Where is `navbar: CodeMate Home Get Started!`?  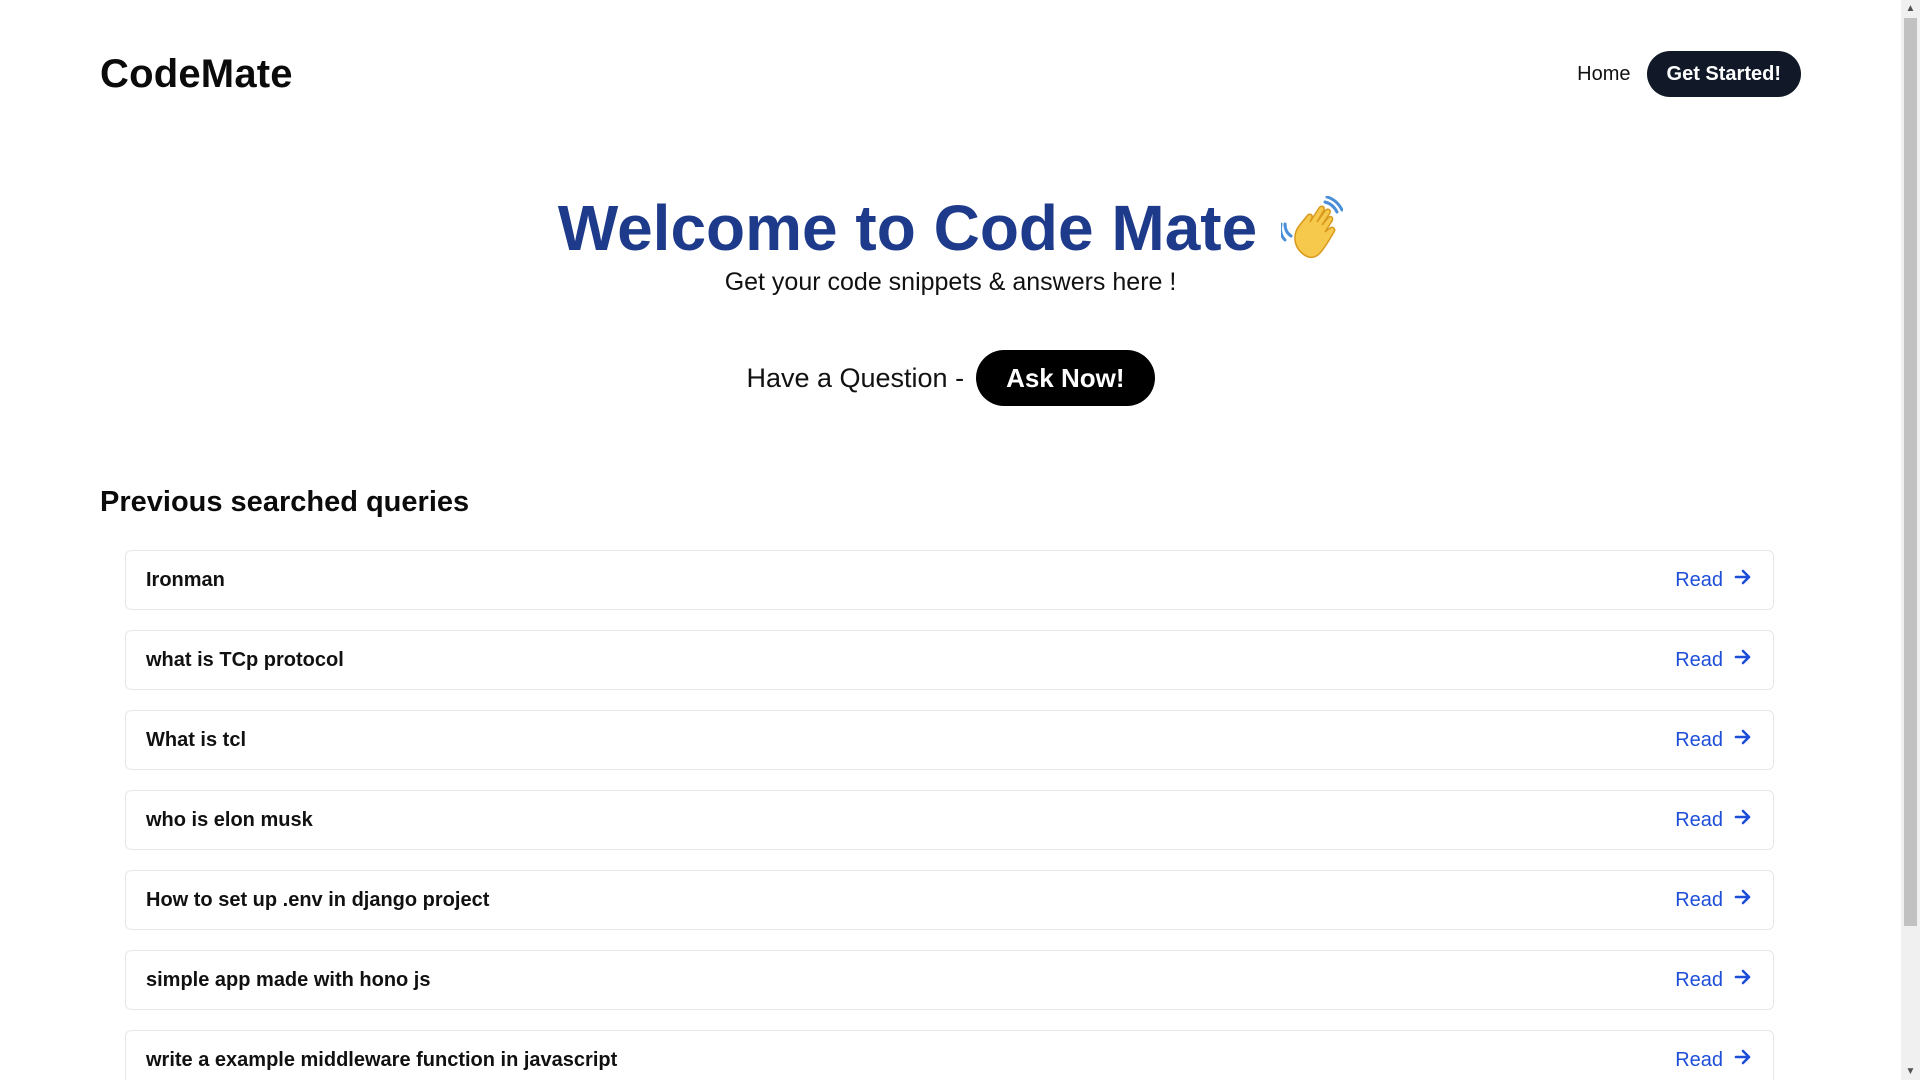
navbar: CodeMate Home Get Started! is located at coordinates (950, 74).